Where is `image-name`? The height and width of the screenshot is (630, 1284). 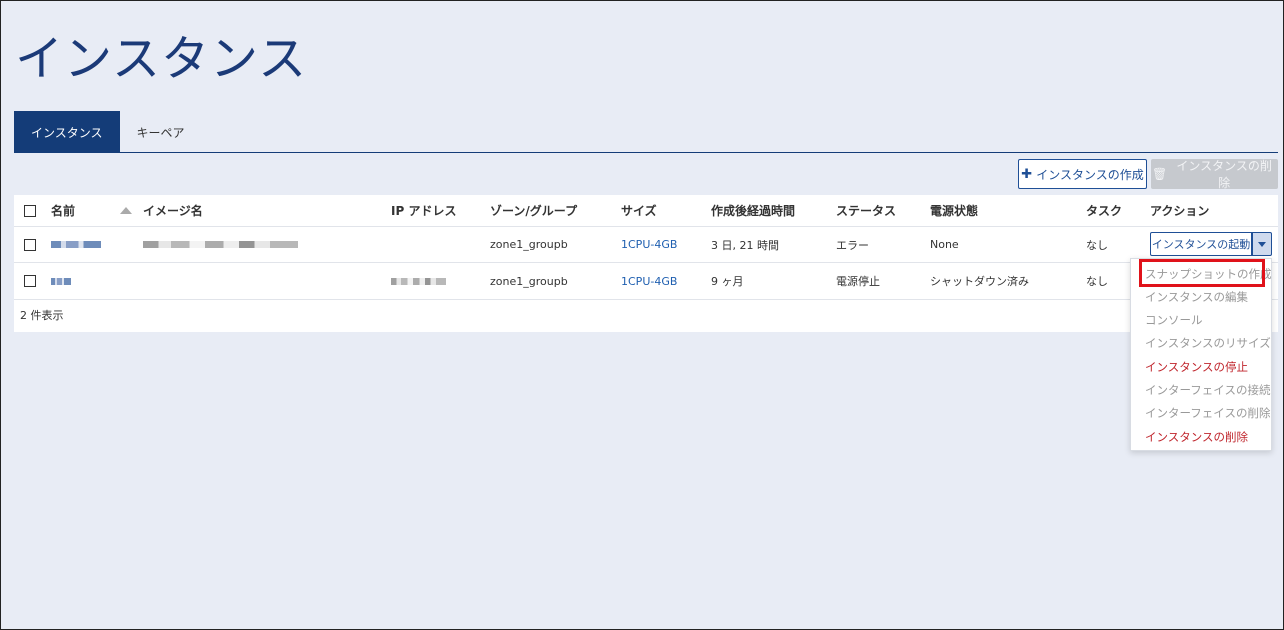
image-name is located at coordinates (220, 244).